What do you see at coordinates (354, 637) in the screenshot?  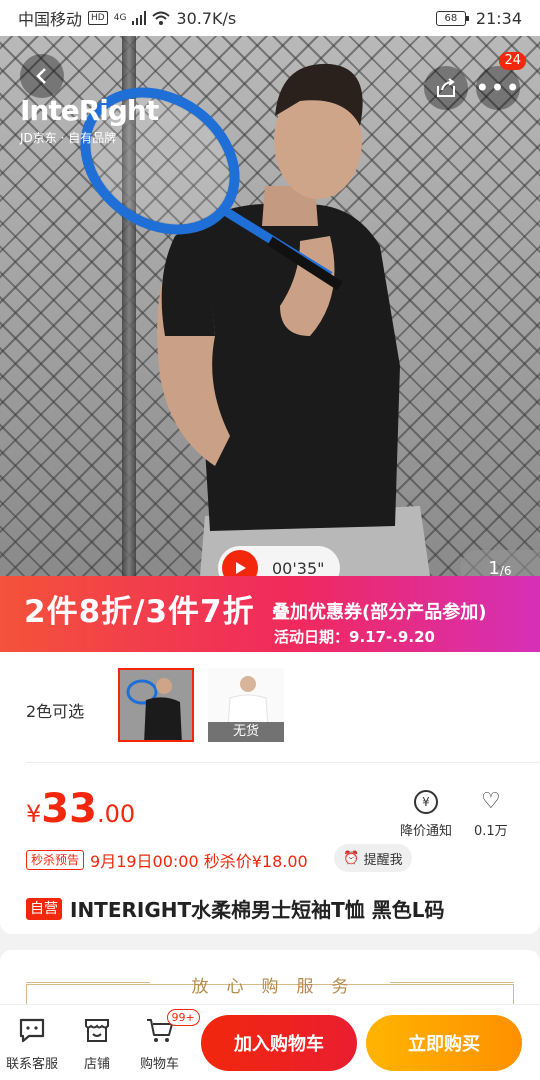 I see `promo-date: 活动日期：9.17-.9.20` at bounding box center [354, 637].